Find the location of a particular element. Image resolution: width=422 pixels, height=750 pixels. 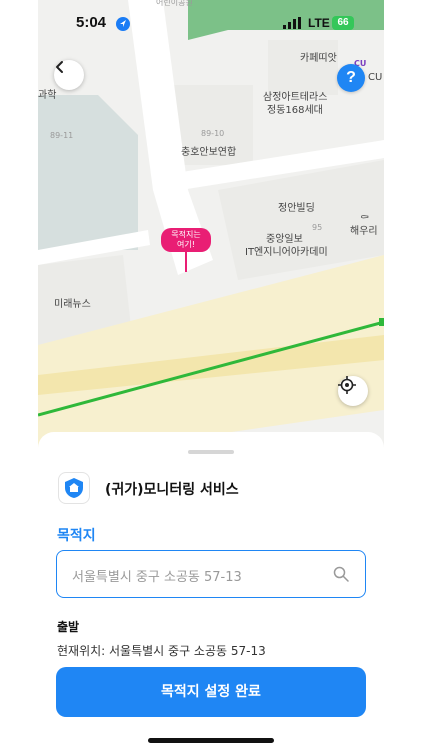

map-label-joongang-2: IT엔지니어아카데미 is located at coordinates (286, 252).